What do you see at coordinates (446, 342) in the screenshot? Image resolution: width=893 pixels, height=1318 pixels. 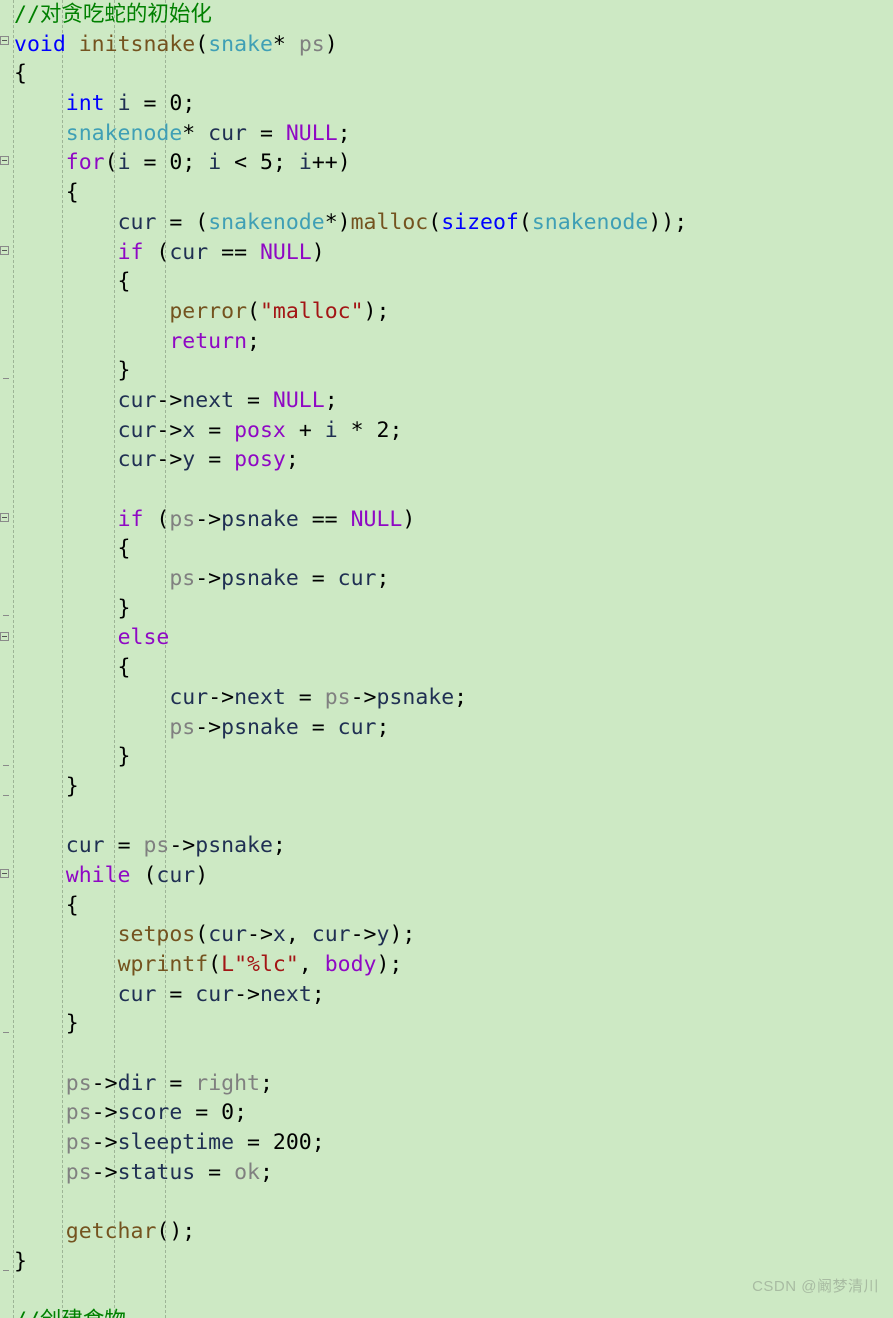 I see `code-line: return;` at bounding box center [446, 342].